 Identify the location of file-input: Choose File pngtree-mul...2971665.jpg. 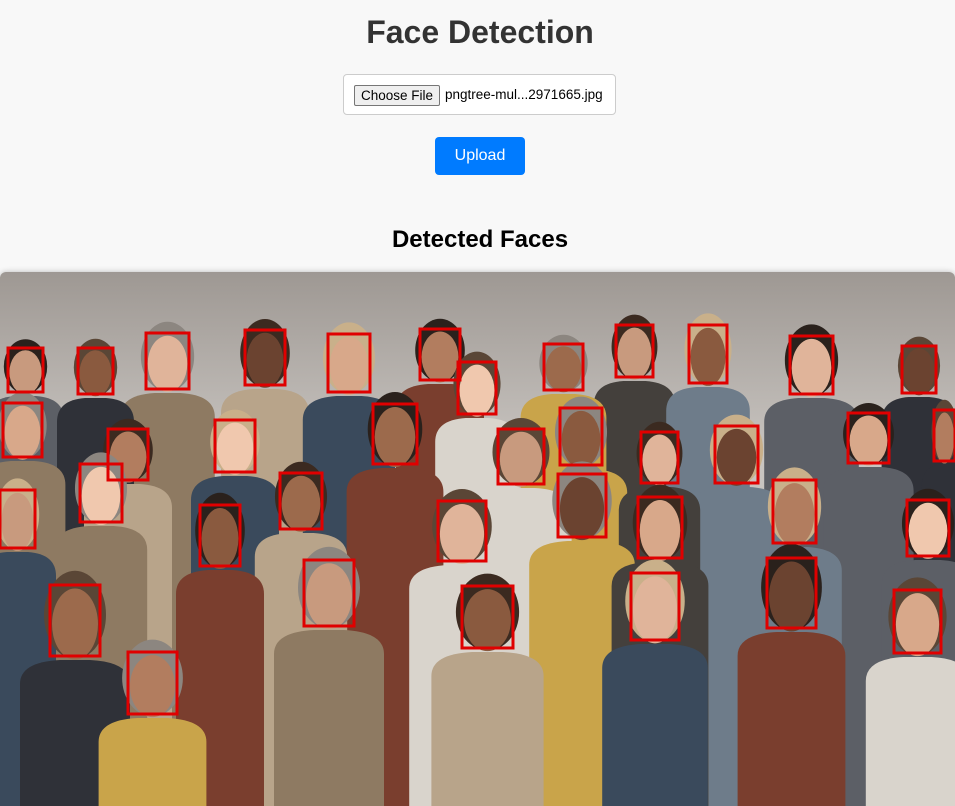
(479, 94).